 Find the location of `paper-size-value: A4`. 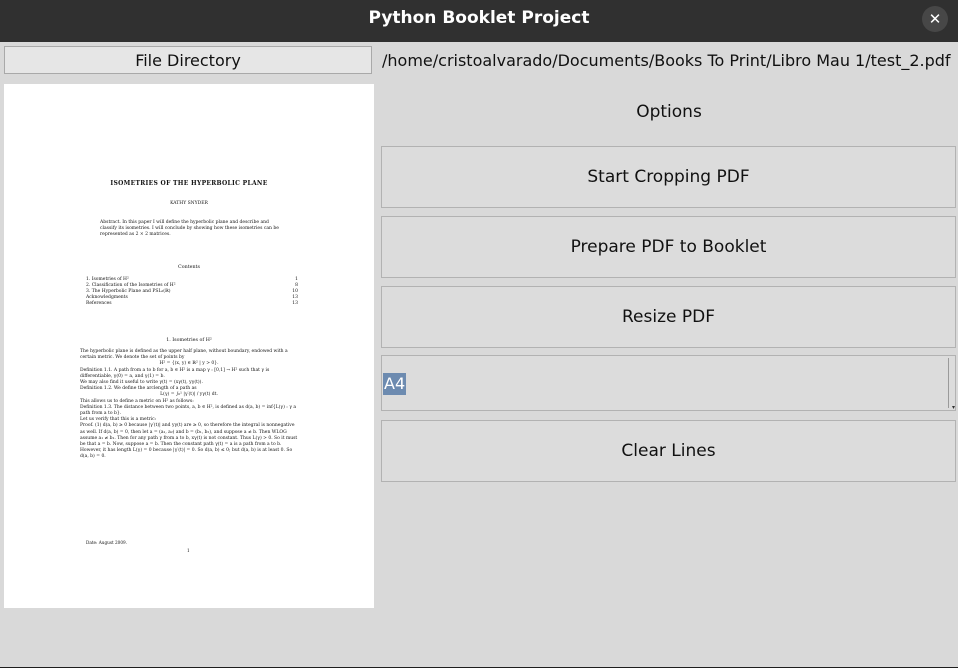

paper-size-value: A4 is located at coordinates (395, 384).